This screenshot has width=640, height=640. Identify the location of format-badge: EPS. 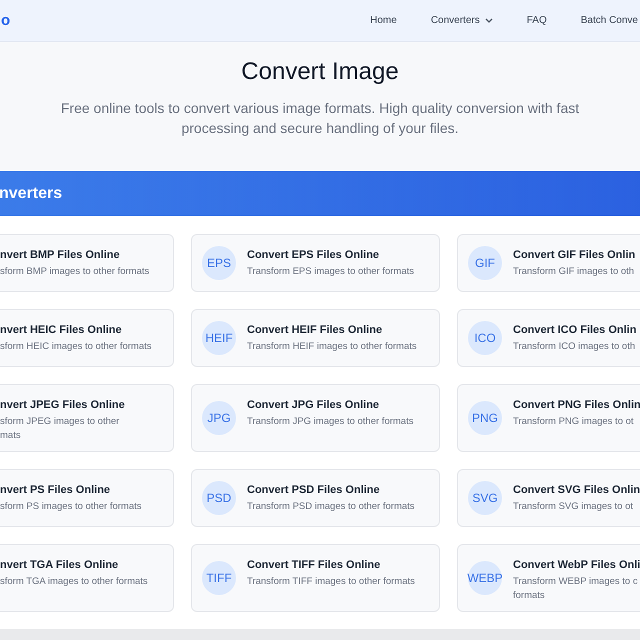
(219, 263).